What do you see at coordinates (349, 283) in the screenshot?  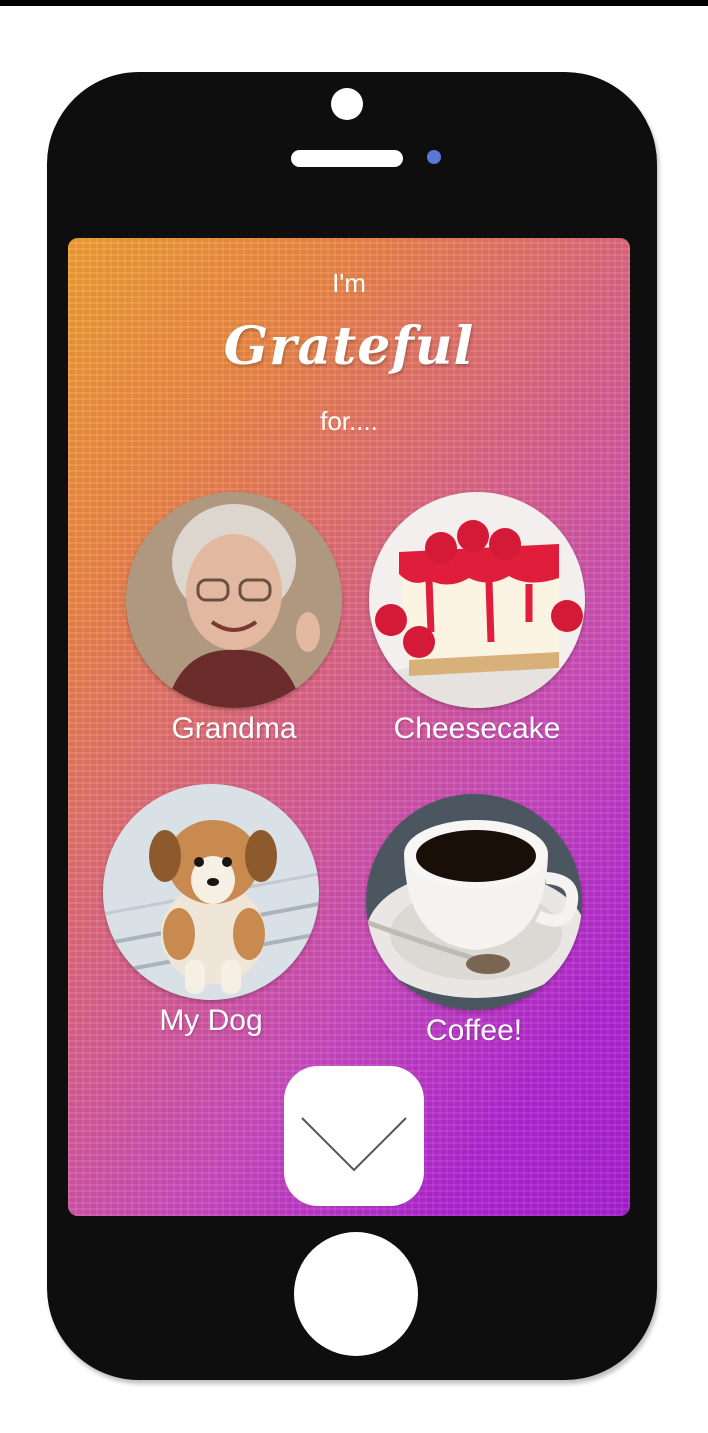 I see `title-line-im: I'm` at bounding box center [349, 283].